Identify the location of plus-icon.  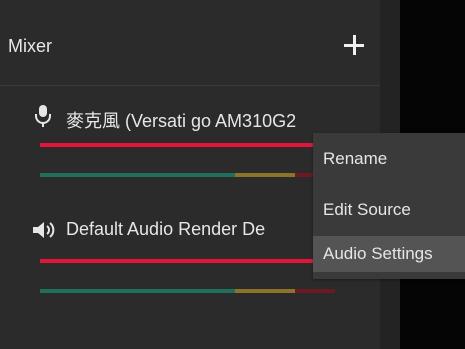
(354, 45).